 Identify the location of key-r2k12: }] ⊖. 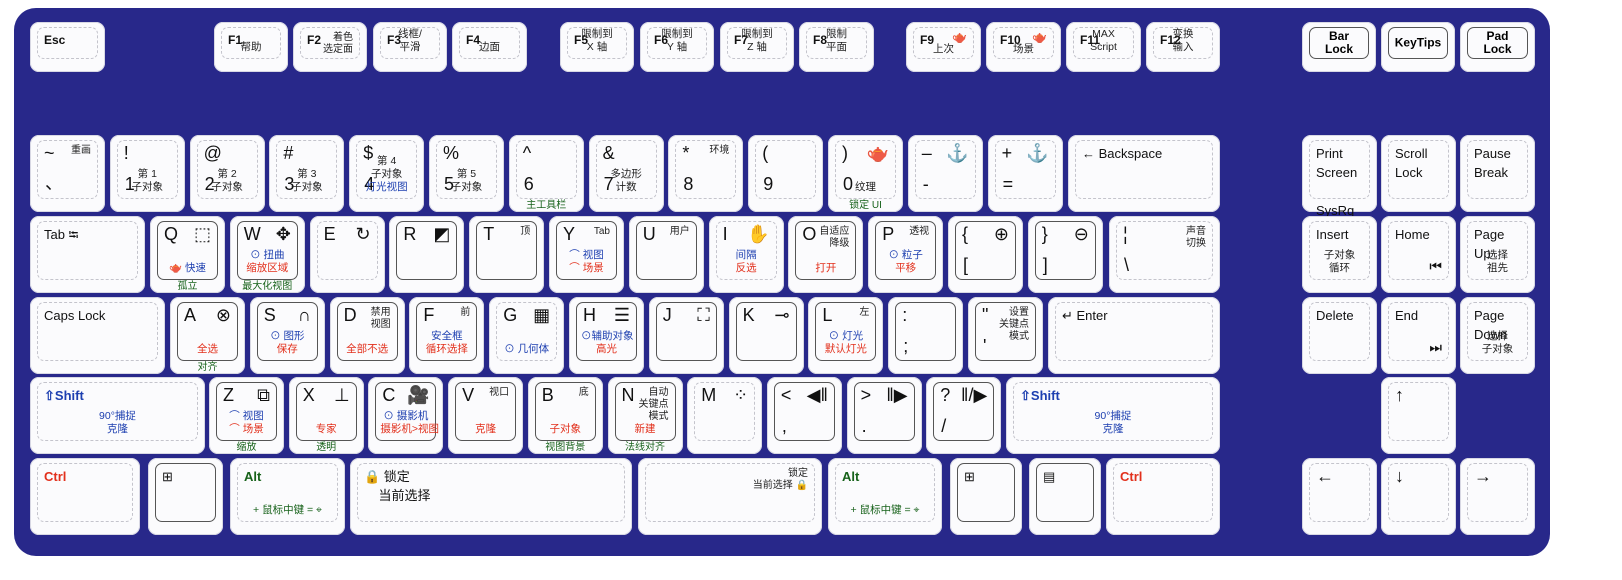
(1065, 254).